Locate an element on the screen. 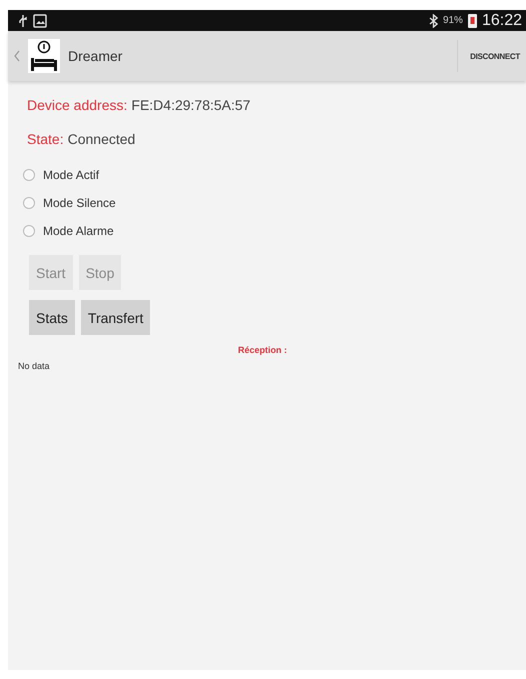 The height and width of the screenshot is (679, 526). action-button: Transfert is located at coordinates (115, 317).